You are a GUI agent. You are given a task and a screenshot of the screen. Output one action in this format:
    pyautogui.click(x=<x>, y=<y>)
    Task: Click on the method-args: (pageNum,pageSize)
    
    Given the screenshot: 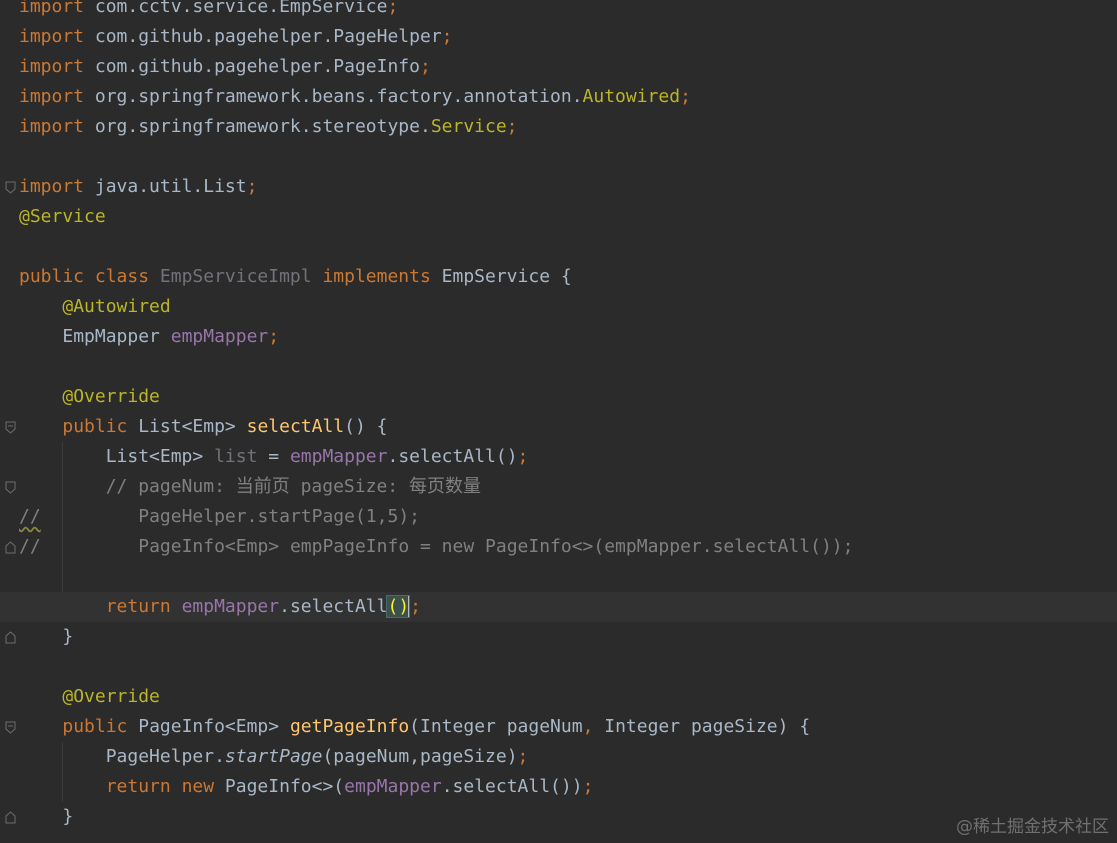 What is the action you would take?
    pyautogui.click(x=420, y=756)
    